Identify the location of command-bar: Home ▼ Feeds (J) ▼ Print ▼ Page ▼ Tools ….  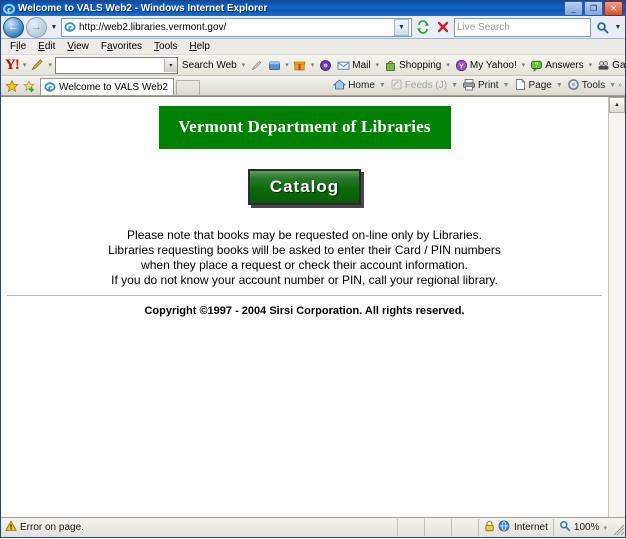
(477, 85).